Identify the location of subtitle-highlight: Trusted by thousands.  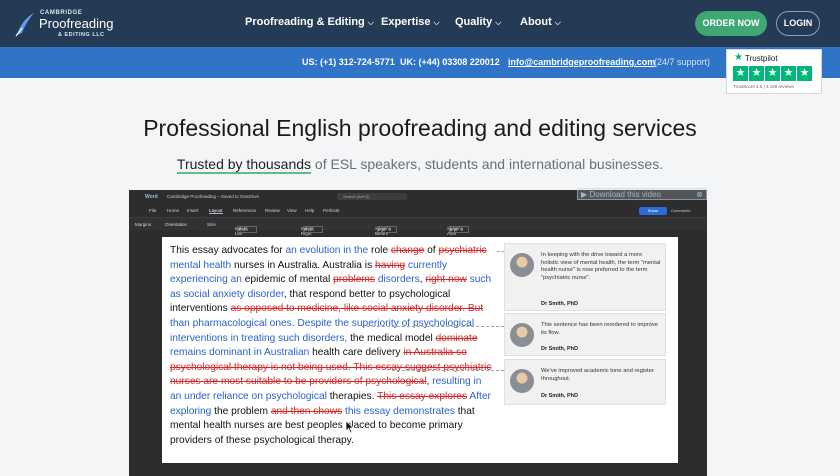
(244, 165).